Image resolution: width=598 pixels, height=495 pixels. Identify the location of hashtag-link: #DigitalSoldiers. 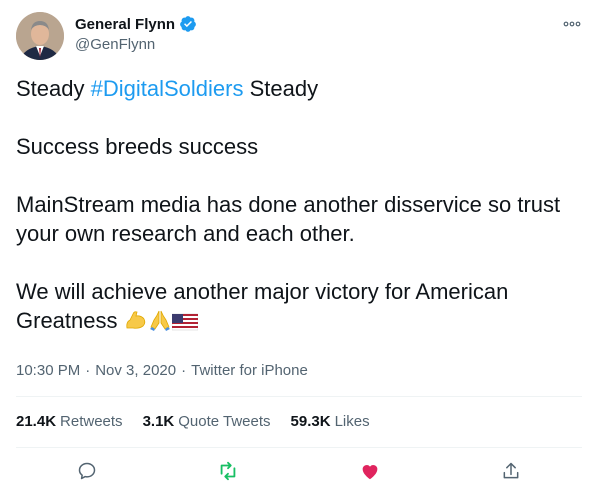
(167, 88).